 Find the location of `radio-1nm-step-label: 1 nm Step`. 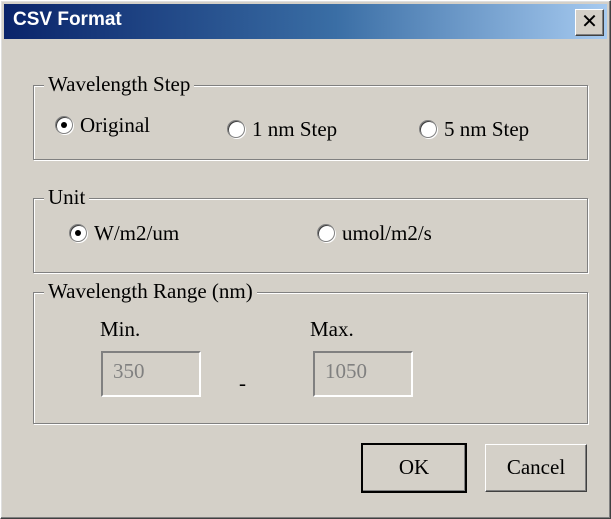

radio-1nm-step-label: 1 nm Step is located at coordinates (295, 128).